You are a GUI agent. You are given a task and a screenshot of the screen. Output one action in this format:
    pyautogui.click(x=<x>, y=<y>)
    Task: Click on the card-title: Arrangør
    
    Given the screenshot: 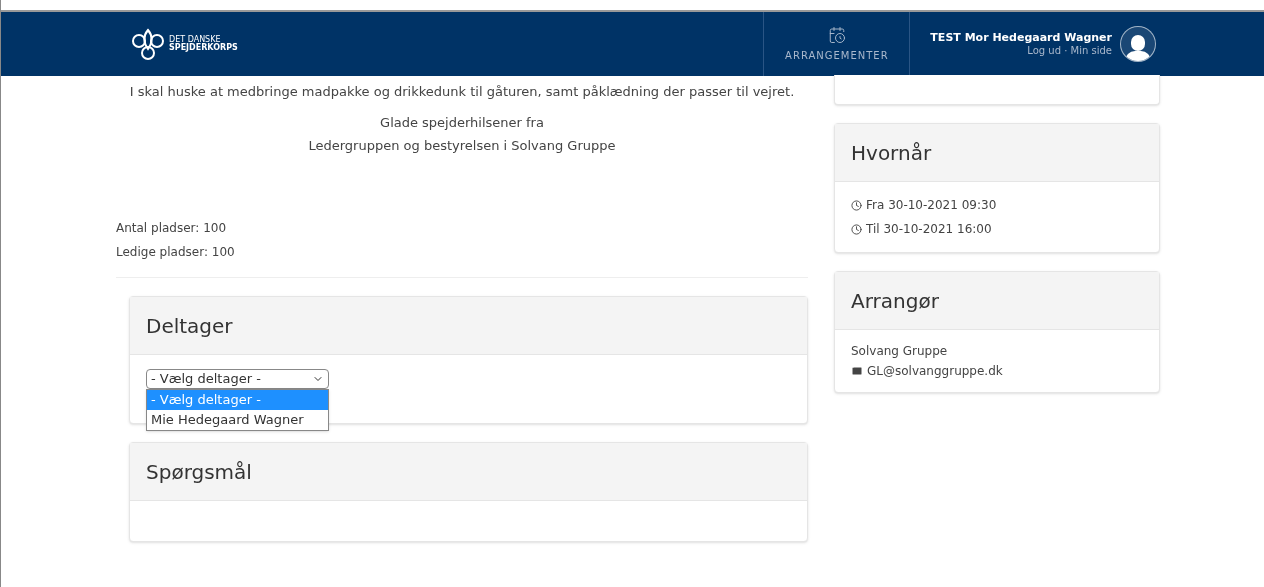 What is the action you would take?
    pyautogui.click(x=895, y=301)
    